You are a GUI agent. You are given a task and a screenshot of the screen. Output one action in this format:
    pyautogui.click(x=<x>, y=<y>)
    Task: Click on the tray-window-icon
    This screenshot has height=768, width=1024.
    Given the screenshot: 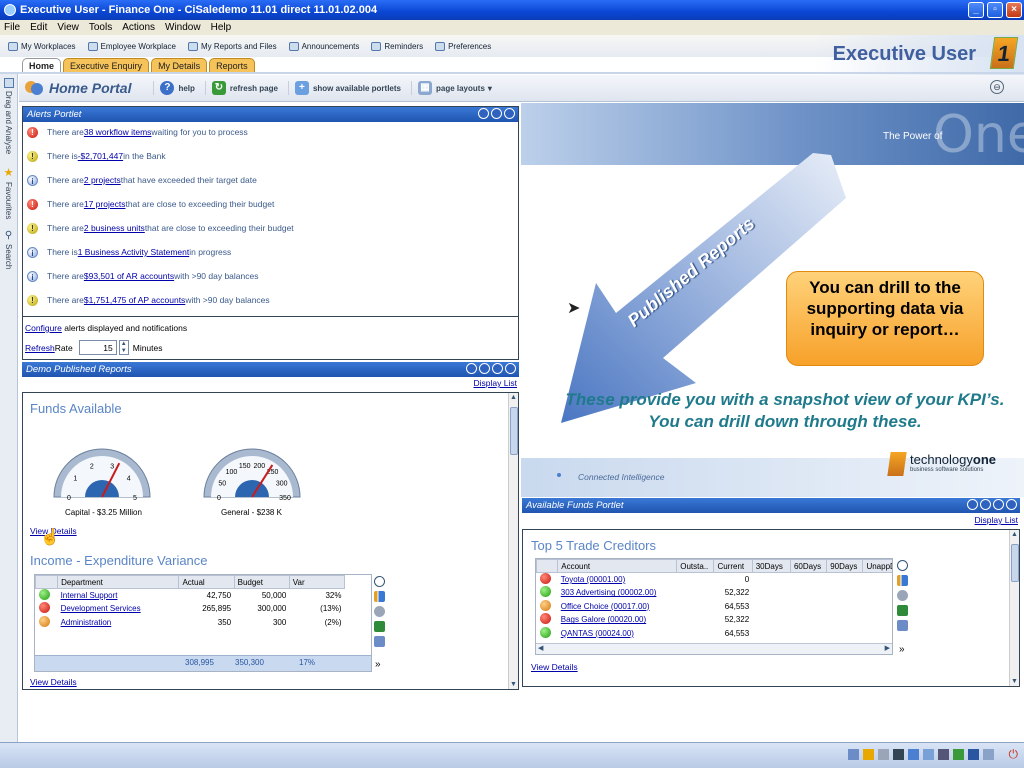 What is the action you would take?
    pyautogui.click(x=928, y=754)
    